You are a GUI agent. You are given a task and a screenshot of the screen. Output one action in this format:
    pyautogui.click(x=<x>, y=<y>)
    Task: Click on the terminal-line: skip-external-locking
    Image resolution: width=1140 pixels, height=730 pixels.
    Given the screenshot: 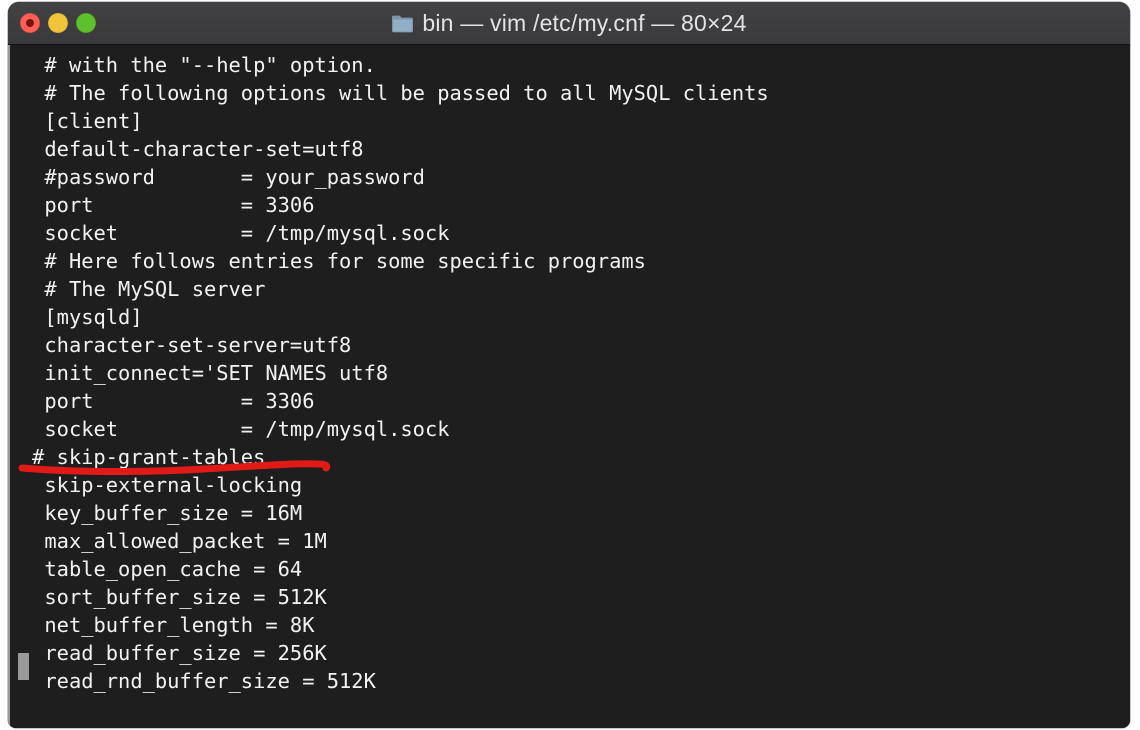 What is the action you would take?
    pyautogui.click(x=173, y=485)
    